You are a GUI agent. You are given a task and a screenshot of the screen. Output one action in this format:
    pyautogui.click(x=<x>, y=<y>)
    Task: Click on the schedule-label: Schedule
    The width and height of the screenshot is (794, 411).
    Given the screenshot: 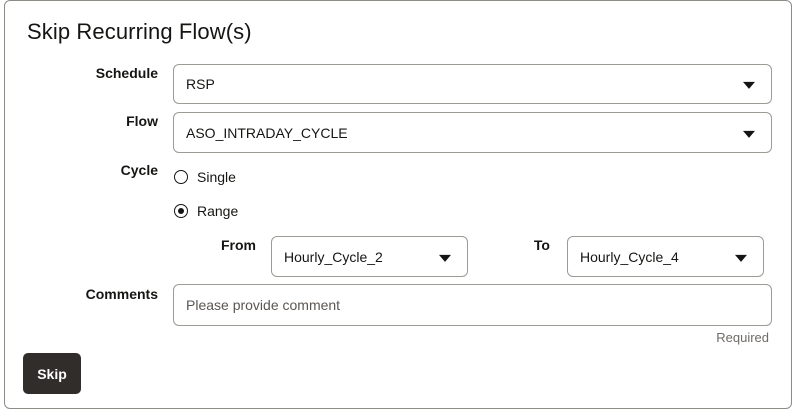 What is the action you would take?
    pyautogui.click(x=126, y=73)
    